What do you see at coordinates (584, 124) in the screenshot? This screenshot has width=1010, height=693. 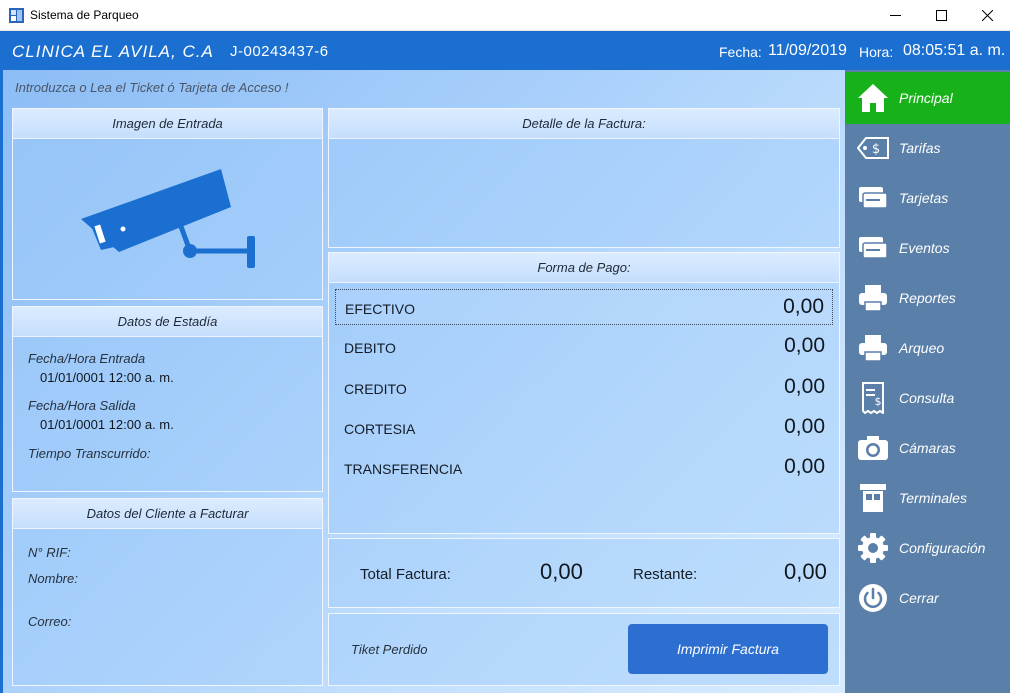 I see `panel-title: Detalle de la Factura:` at bounding box center [584, 124].